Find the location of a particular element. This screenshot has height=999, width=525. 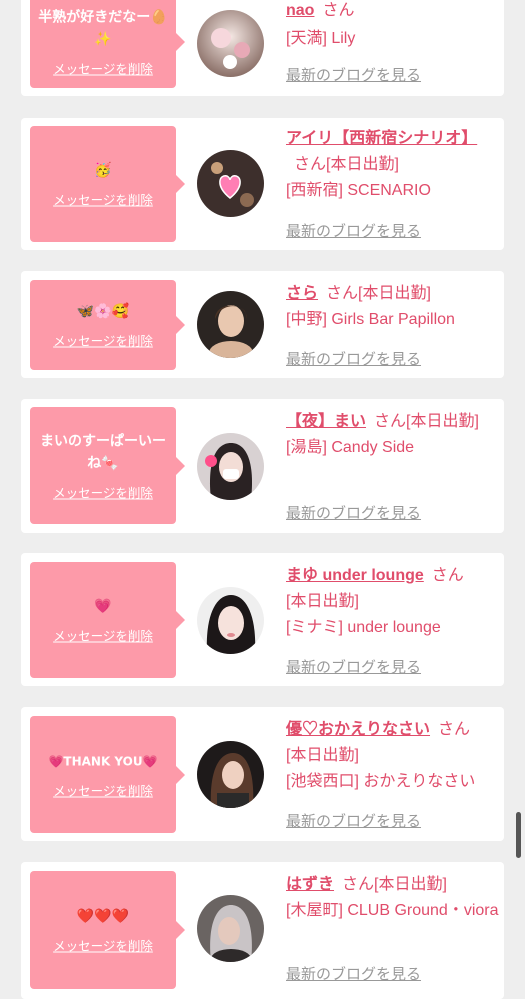

cast-info: nao さん [天満] Lily is located at coordinates (393, 26).